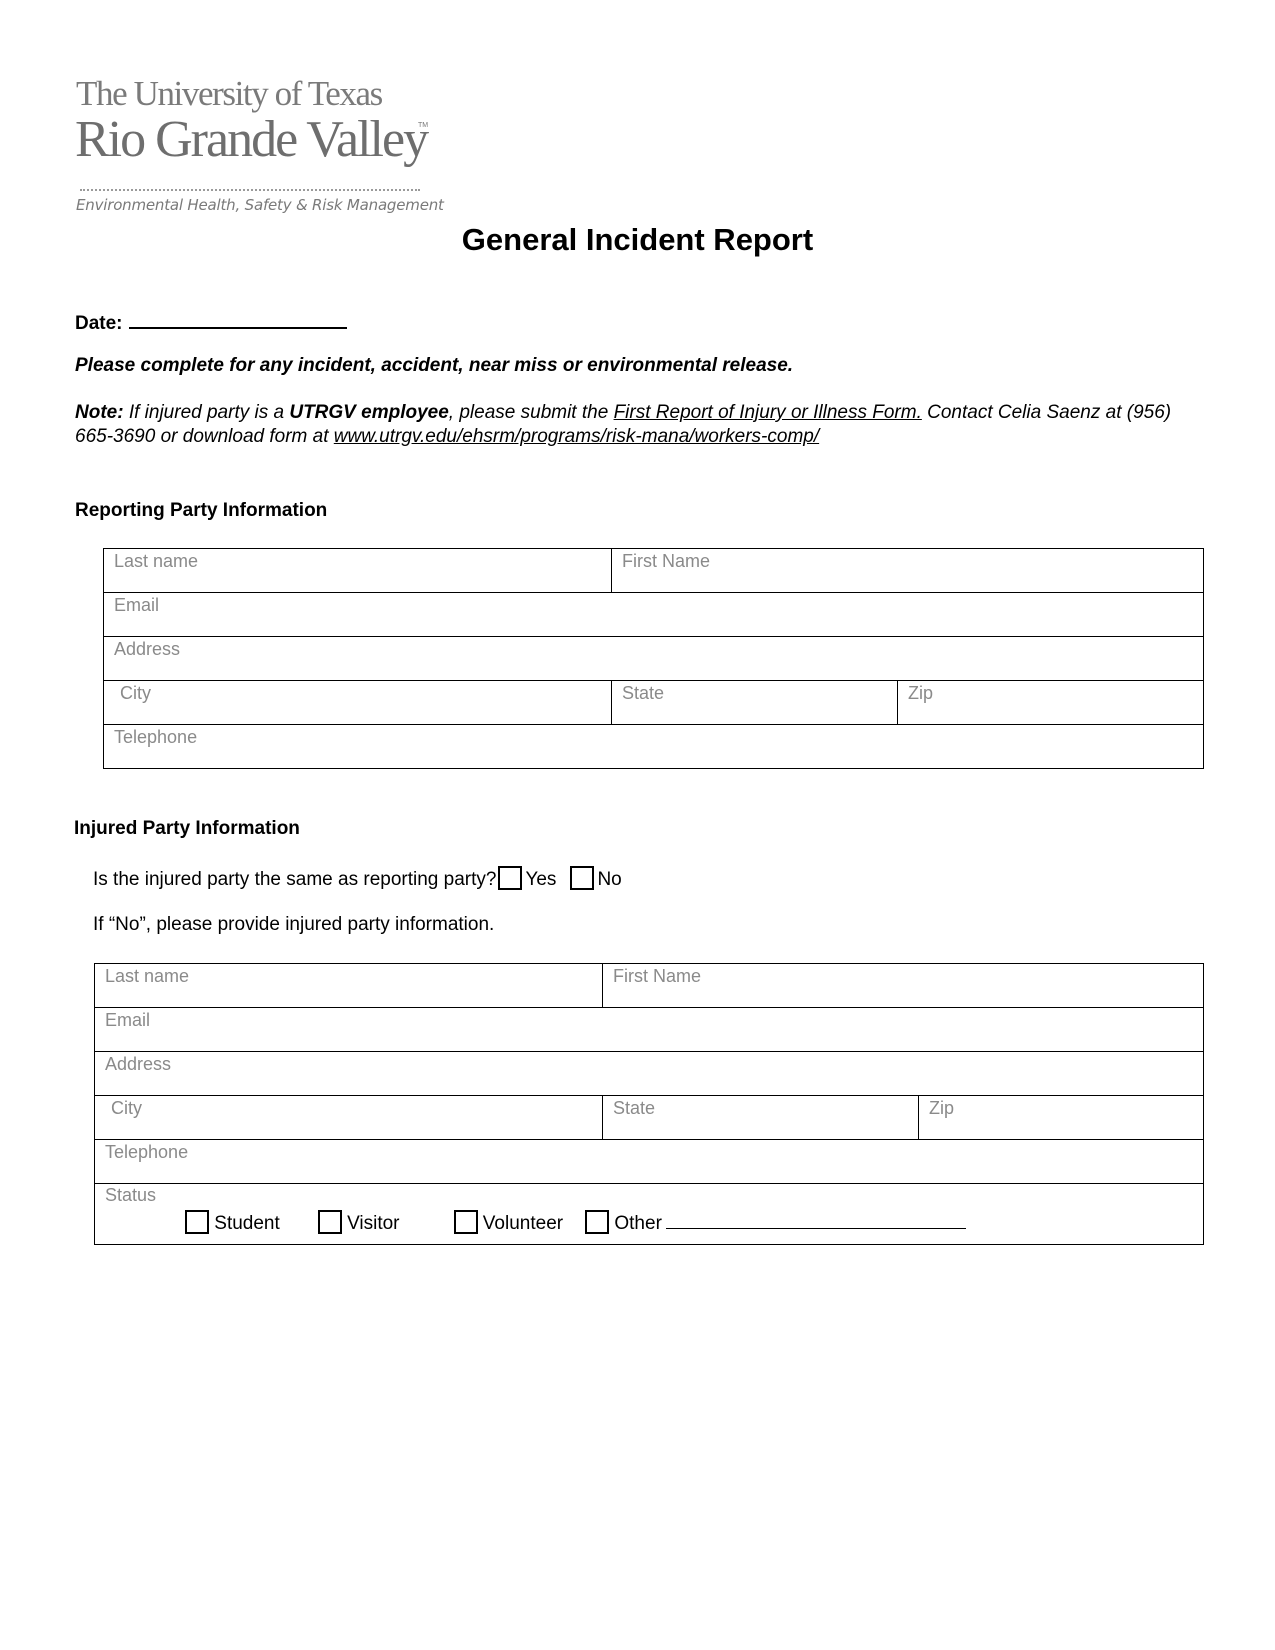 The width and height of the screenshot is (1275, 1650). Describe the element at coordinates (187, 828) in the screenshot. I see `injured-party-heading: Injured Party Information` at that location.